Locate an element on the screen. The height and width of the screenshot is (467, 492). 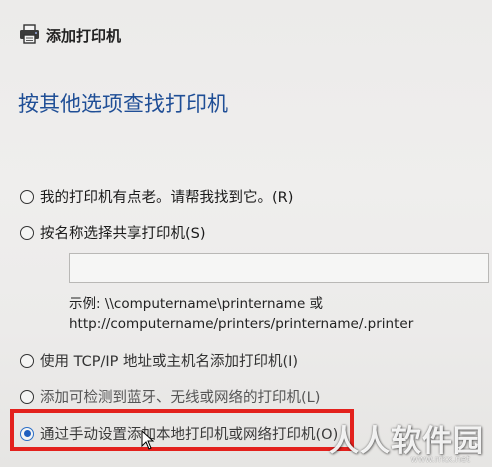
example-line-1: 示例: \\computername\printername 或 is located at coordinates (196, 304).